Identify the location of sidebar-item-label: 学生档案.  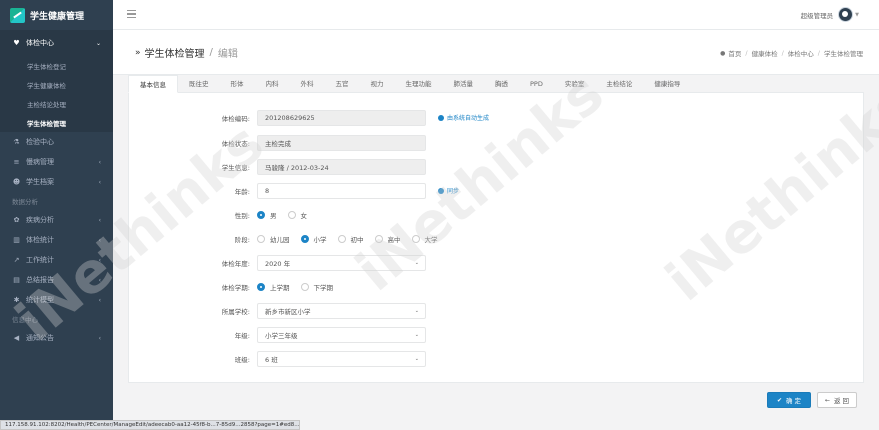
(40, 182).